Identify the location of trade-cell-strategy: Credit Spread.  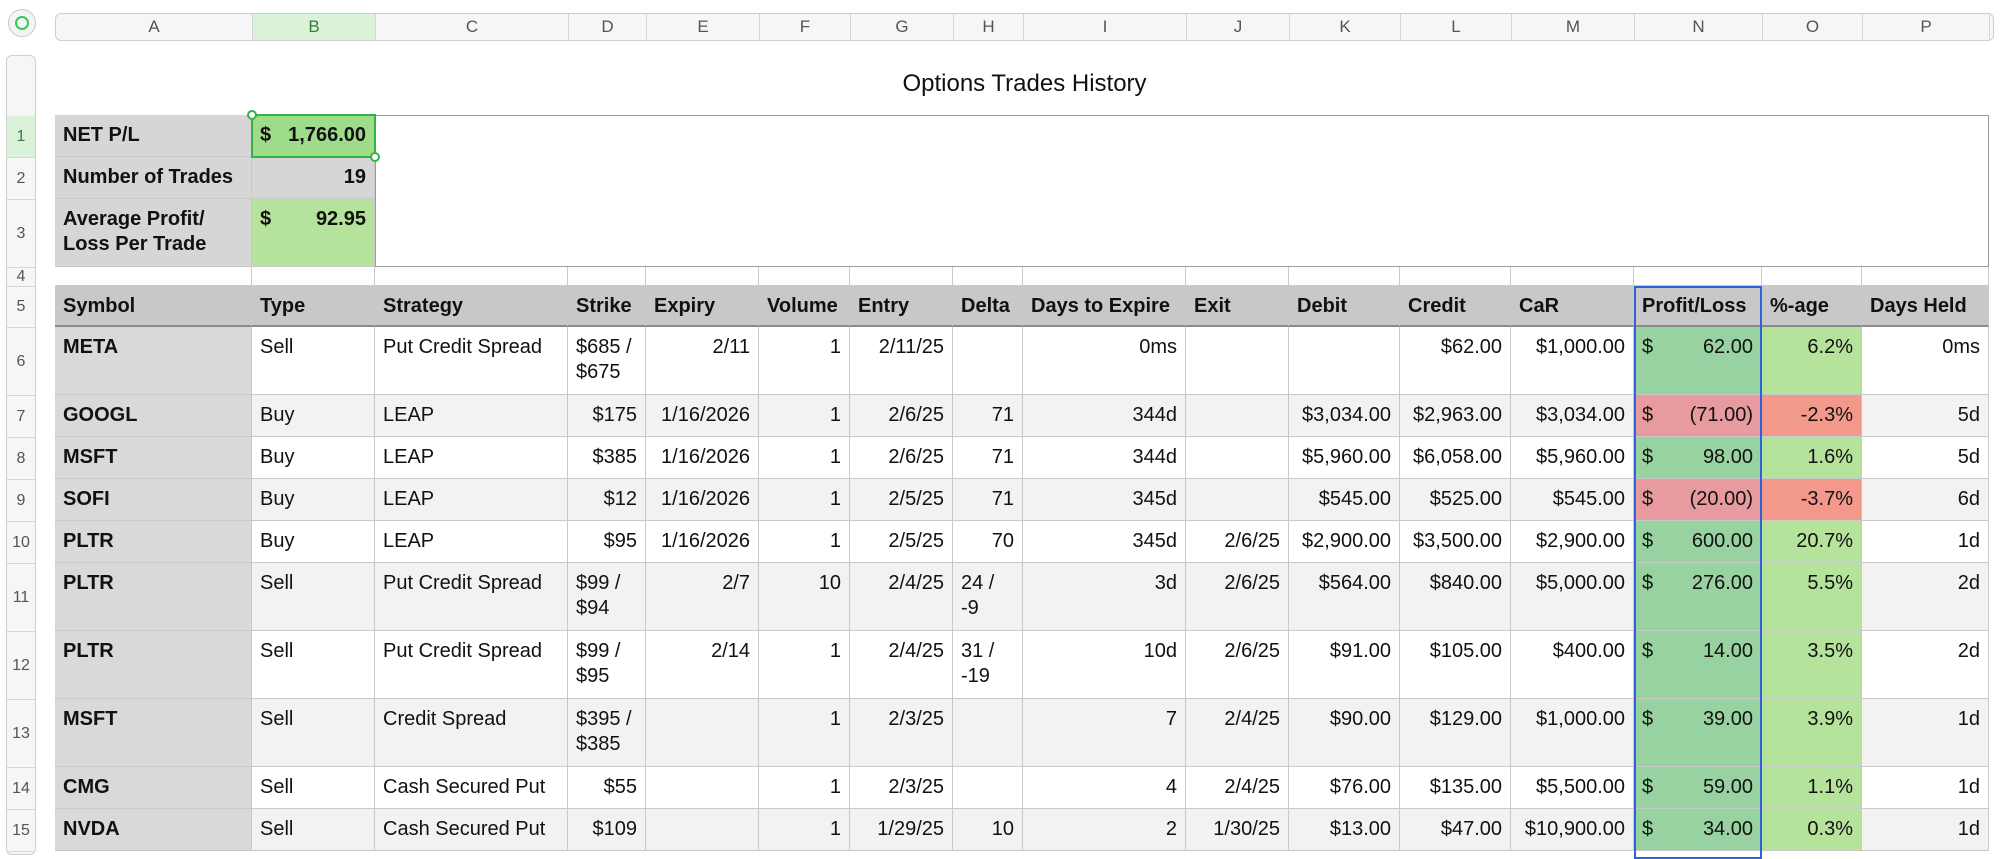
(471, 733).